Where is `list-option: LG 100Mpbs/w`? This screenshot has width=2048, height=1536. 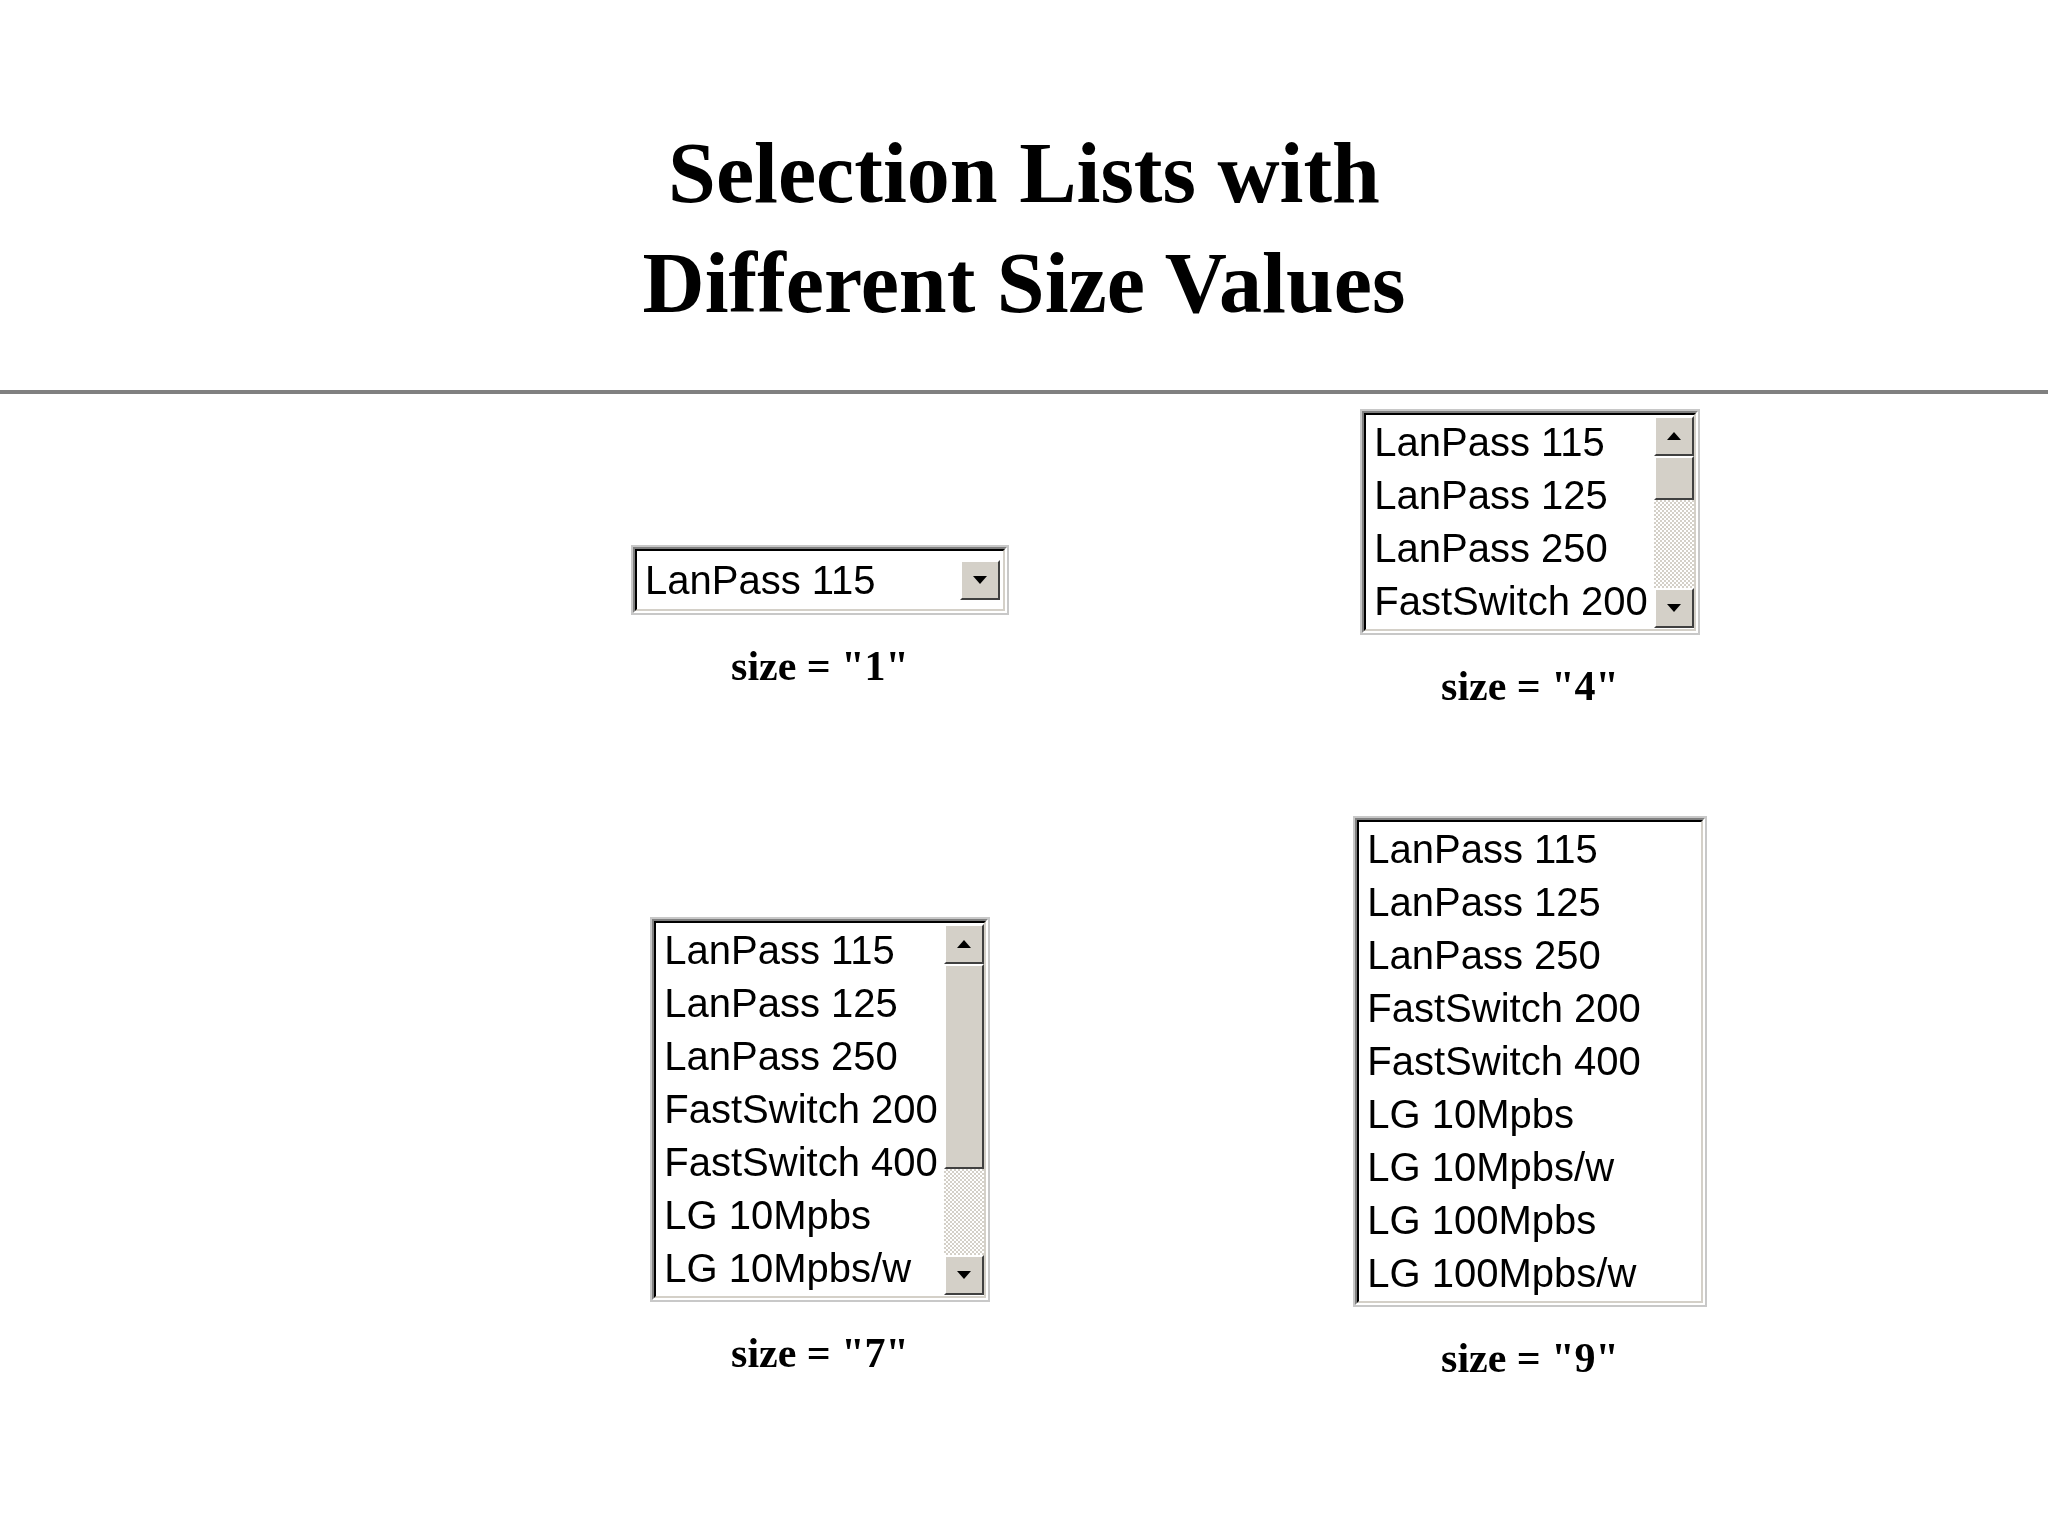 list-option: LG 100Mpbs/w is located at coordinates (1504, 1273).